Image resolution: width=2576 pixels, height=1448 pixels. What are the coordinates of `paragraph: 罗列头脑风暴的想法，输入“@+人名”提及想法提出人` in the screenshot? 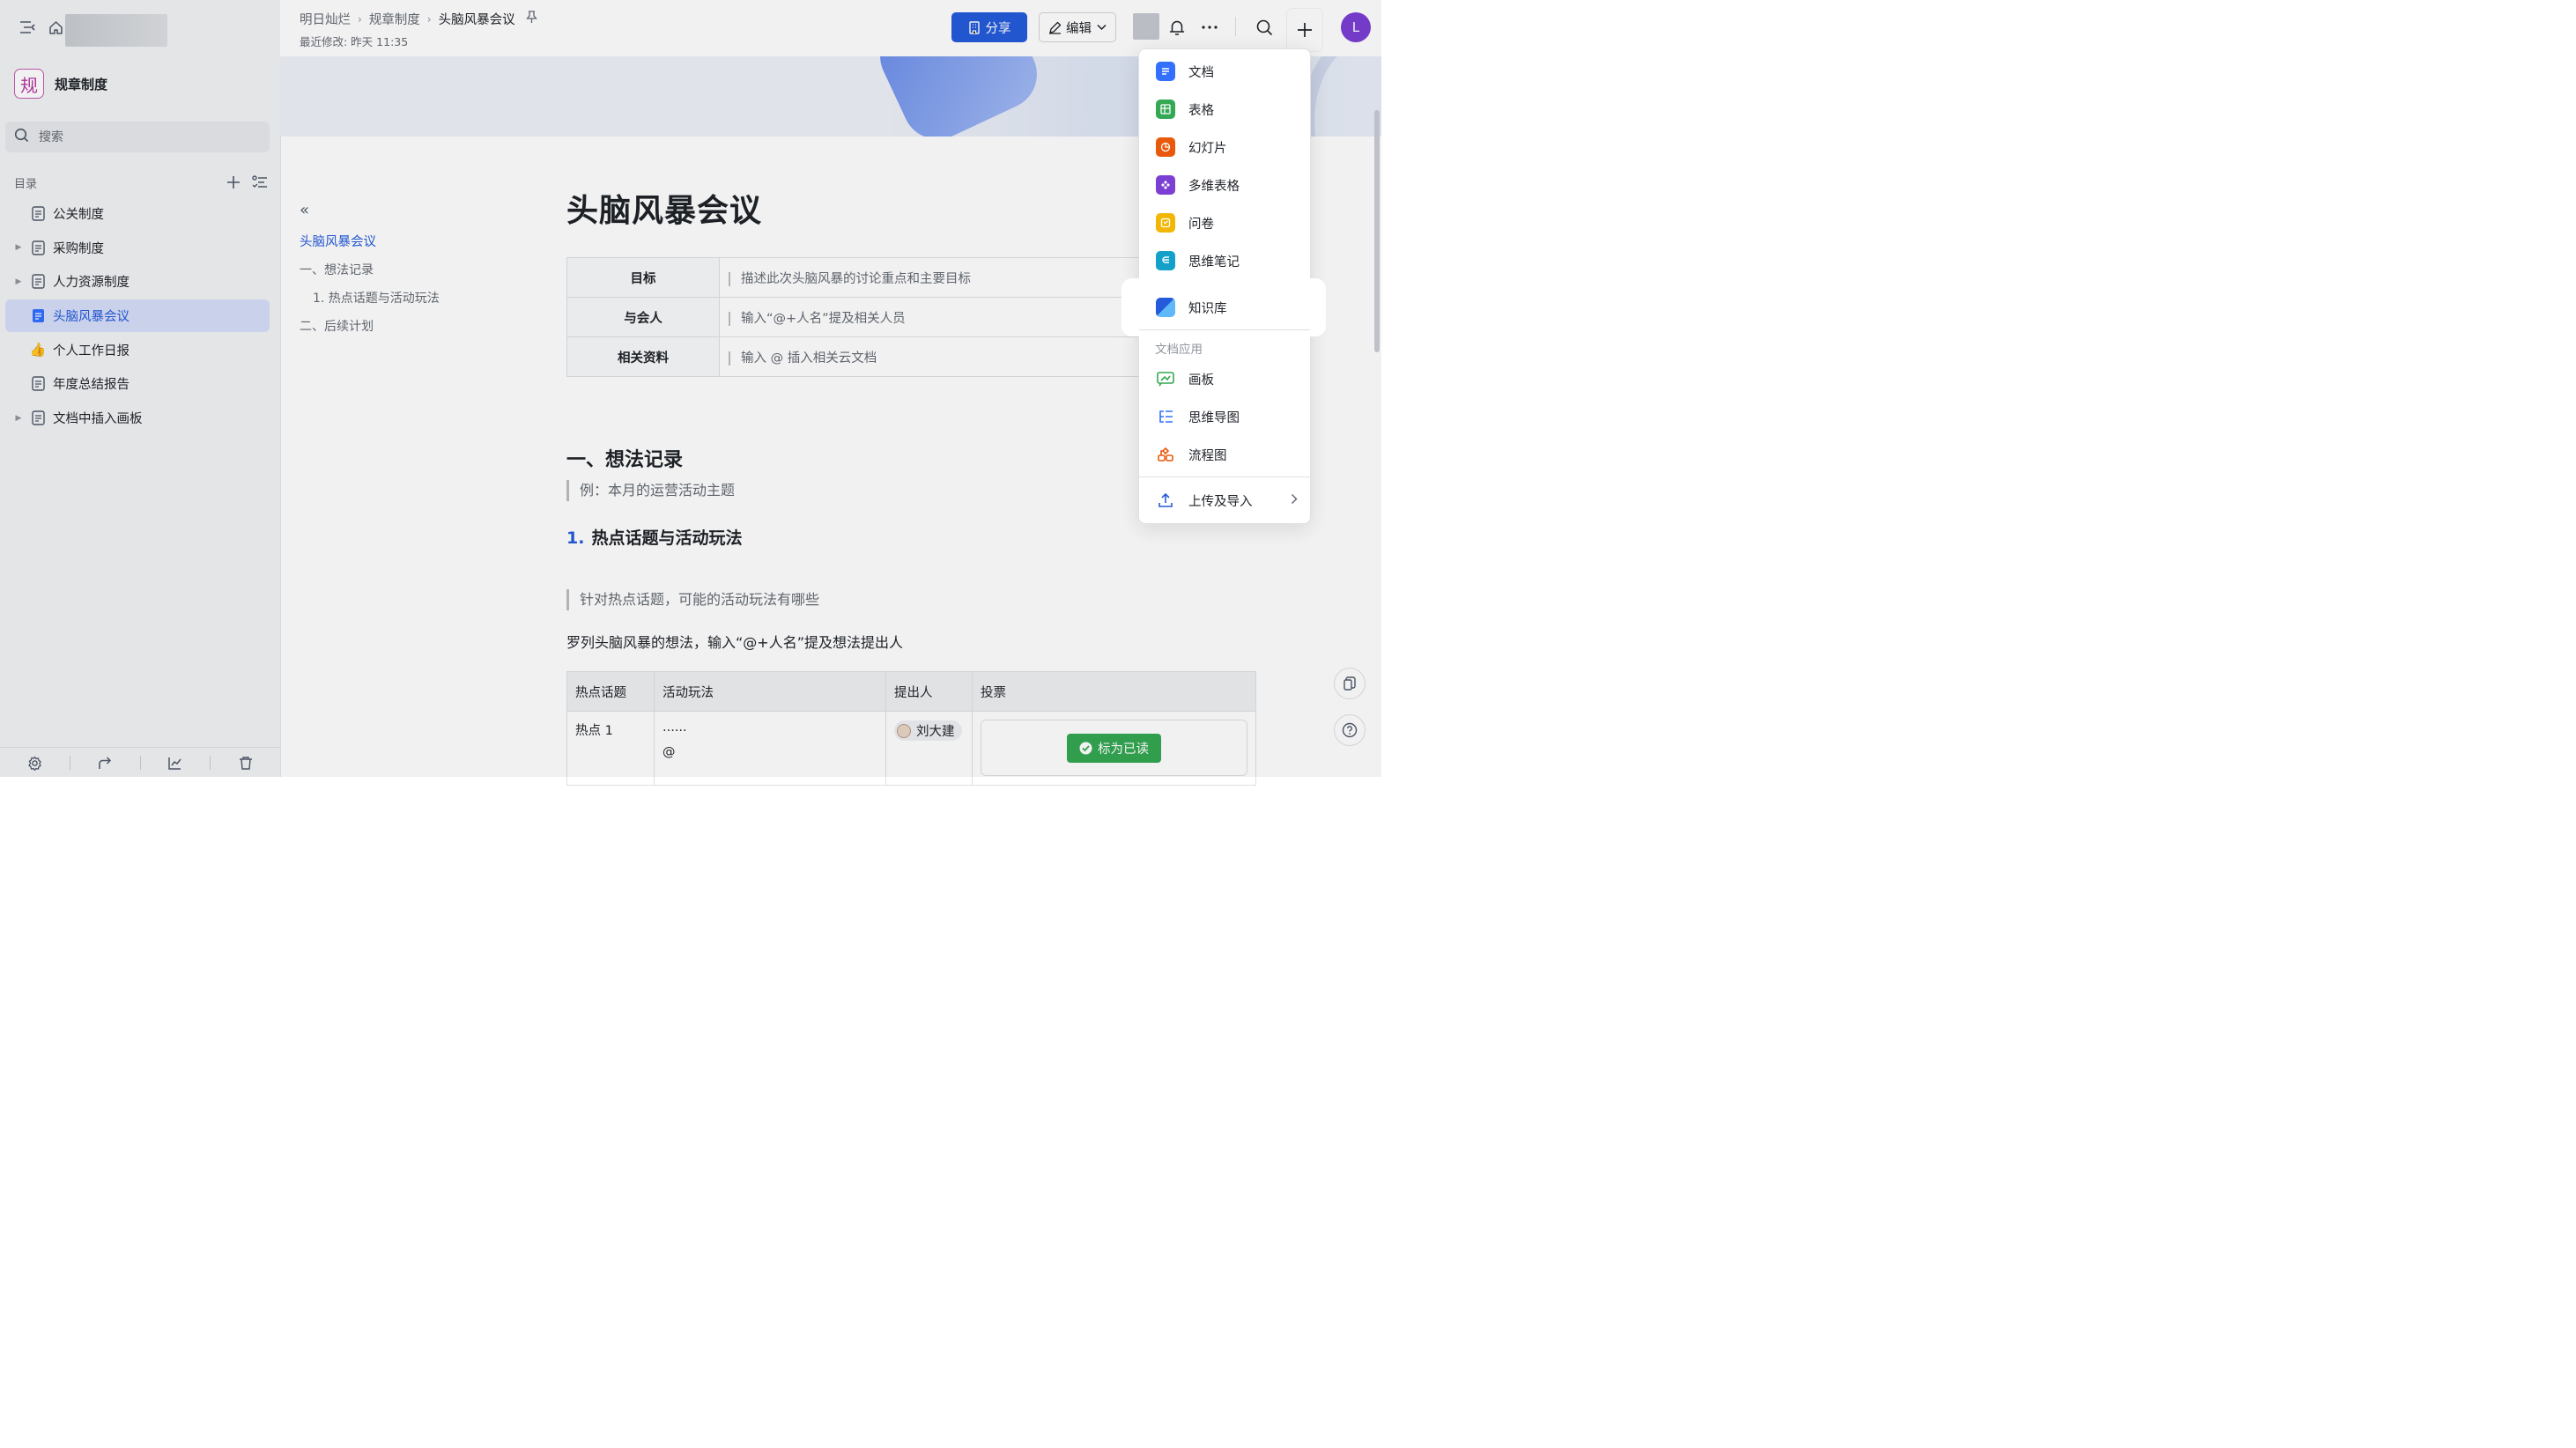 It's located at (735, 641).